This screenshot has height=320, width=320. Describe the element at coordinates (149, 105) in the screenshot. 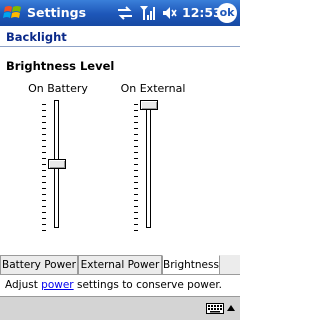

I see `external-slider-thumb` at that location.